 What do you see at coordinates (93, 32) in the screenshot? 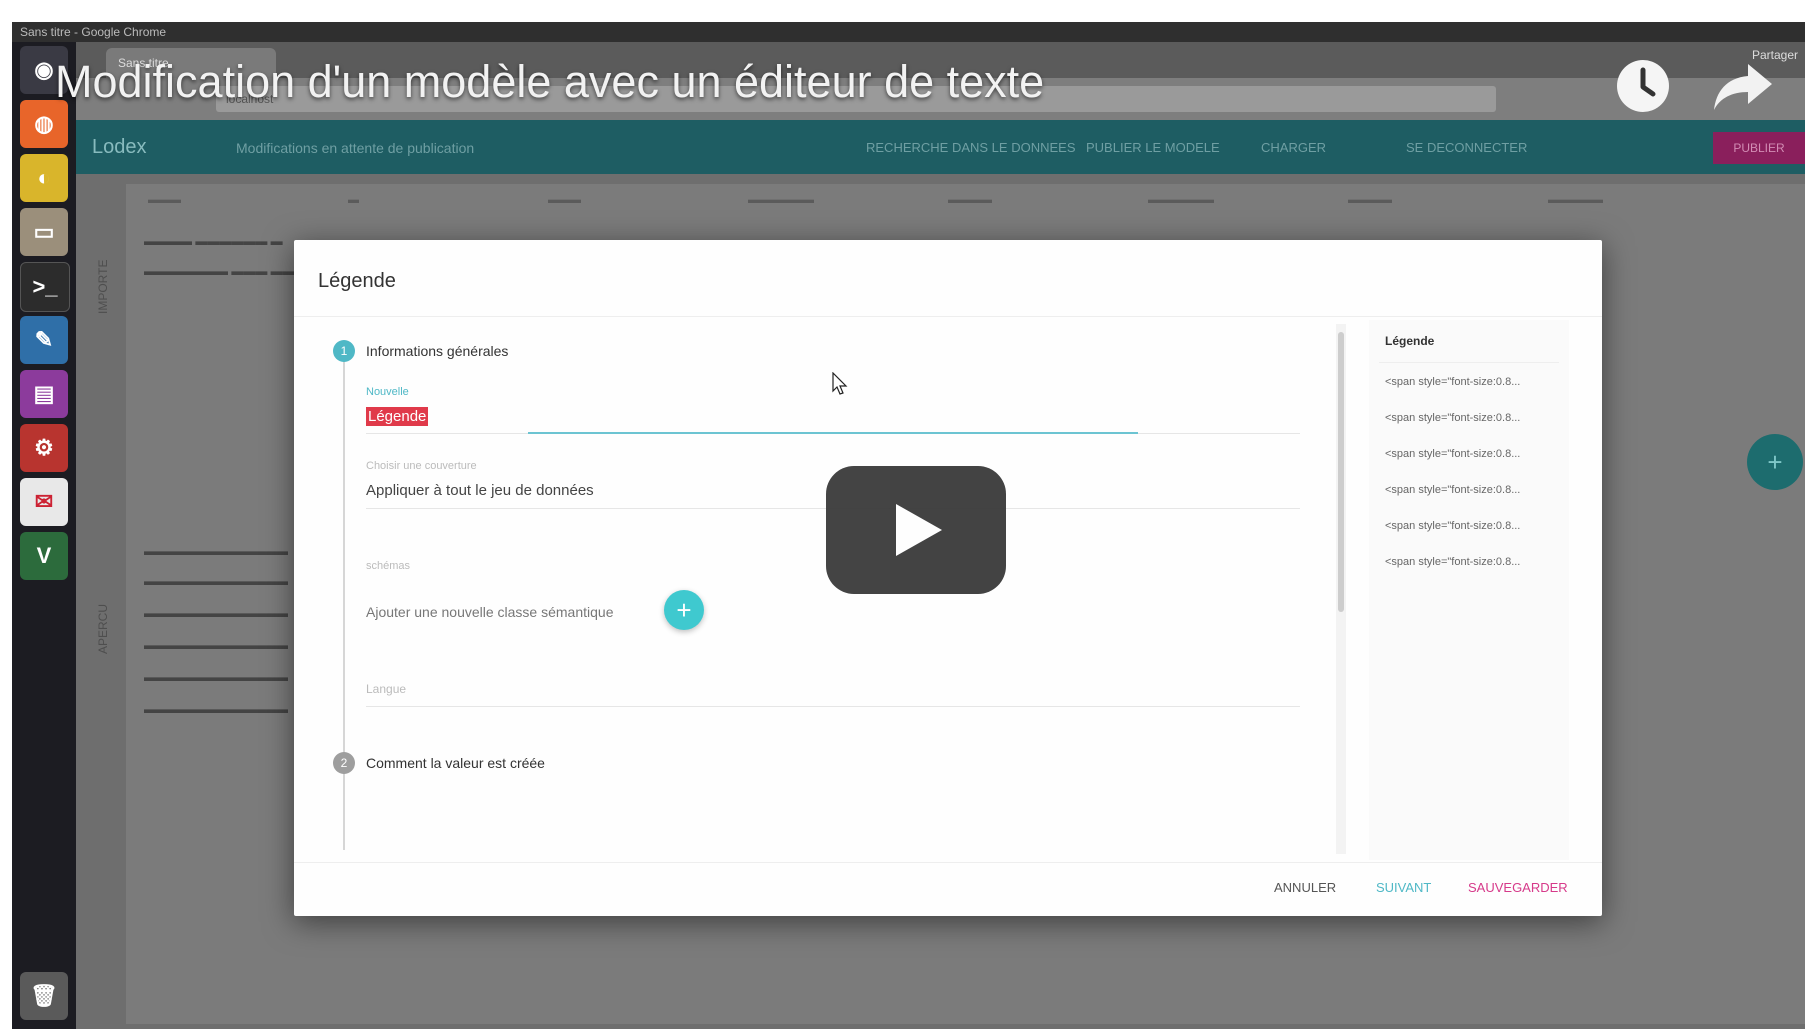
I see `window-title: Sans titre - Google Chrome` at bounding box center [93, 32].